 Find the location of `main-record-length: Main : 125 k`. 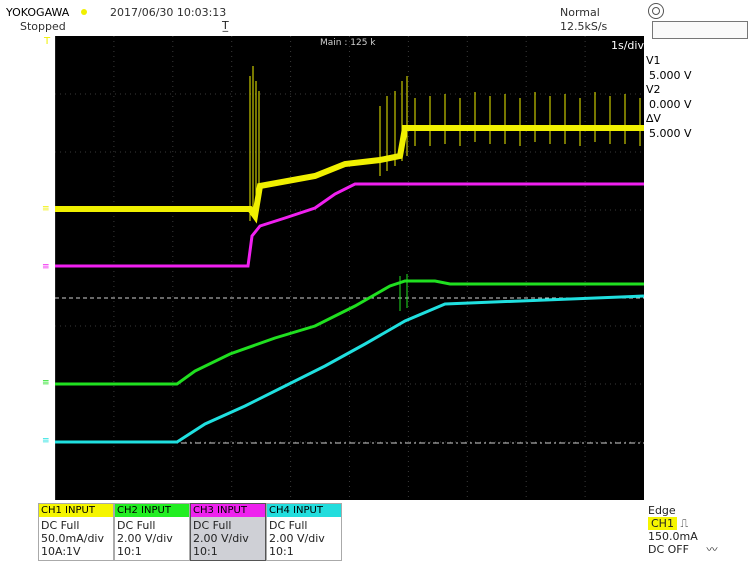

main-record-length: Main : 125 k is located at coordinates (348, 43).